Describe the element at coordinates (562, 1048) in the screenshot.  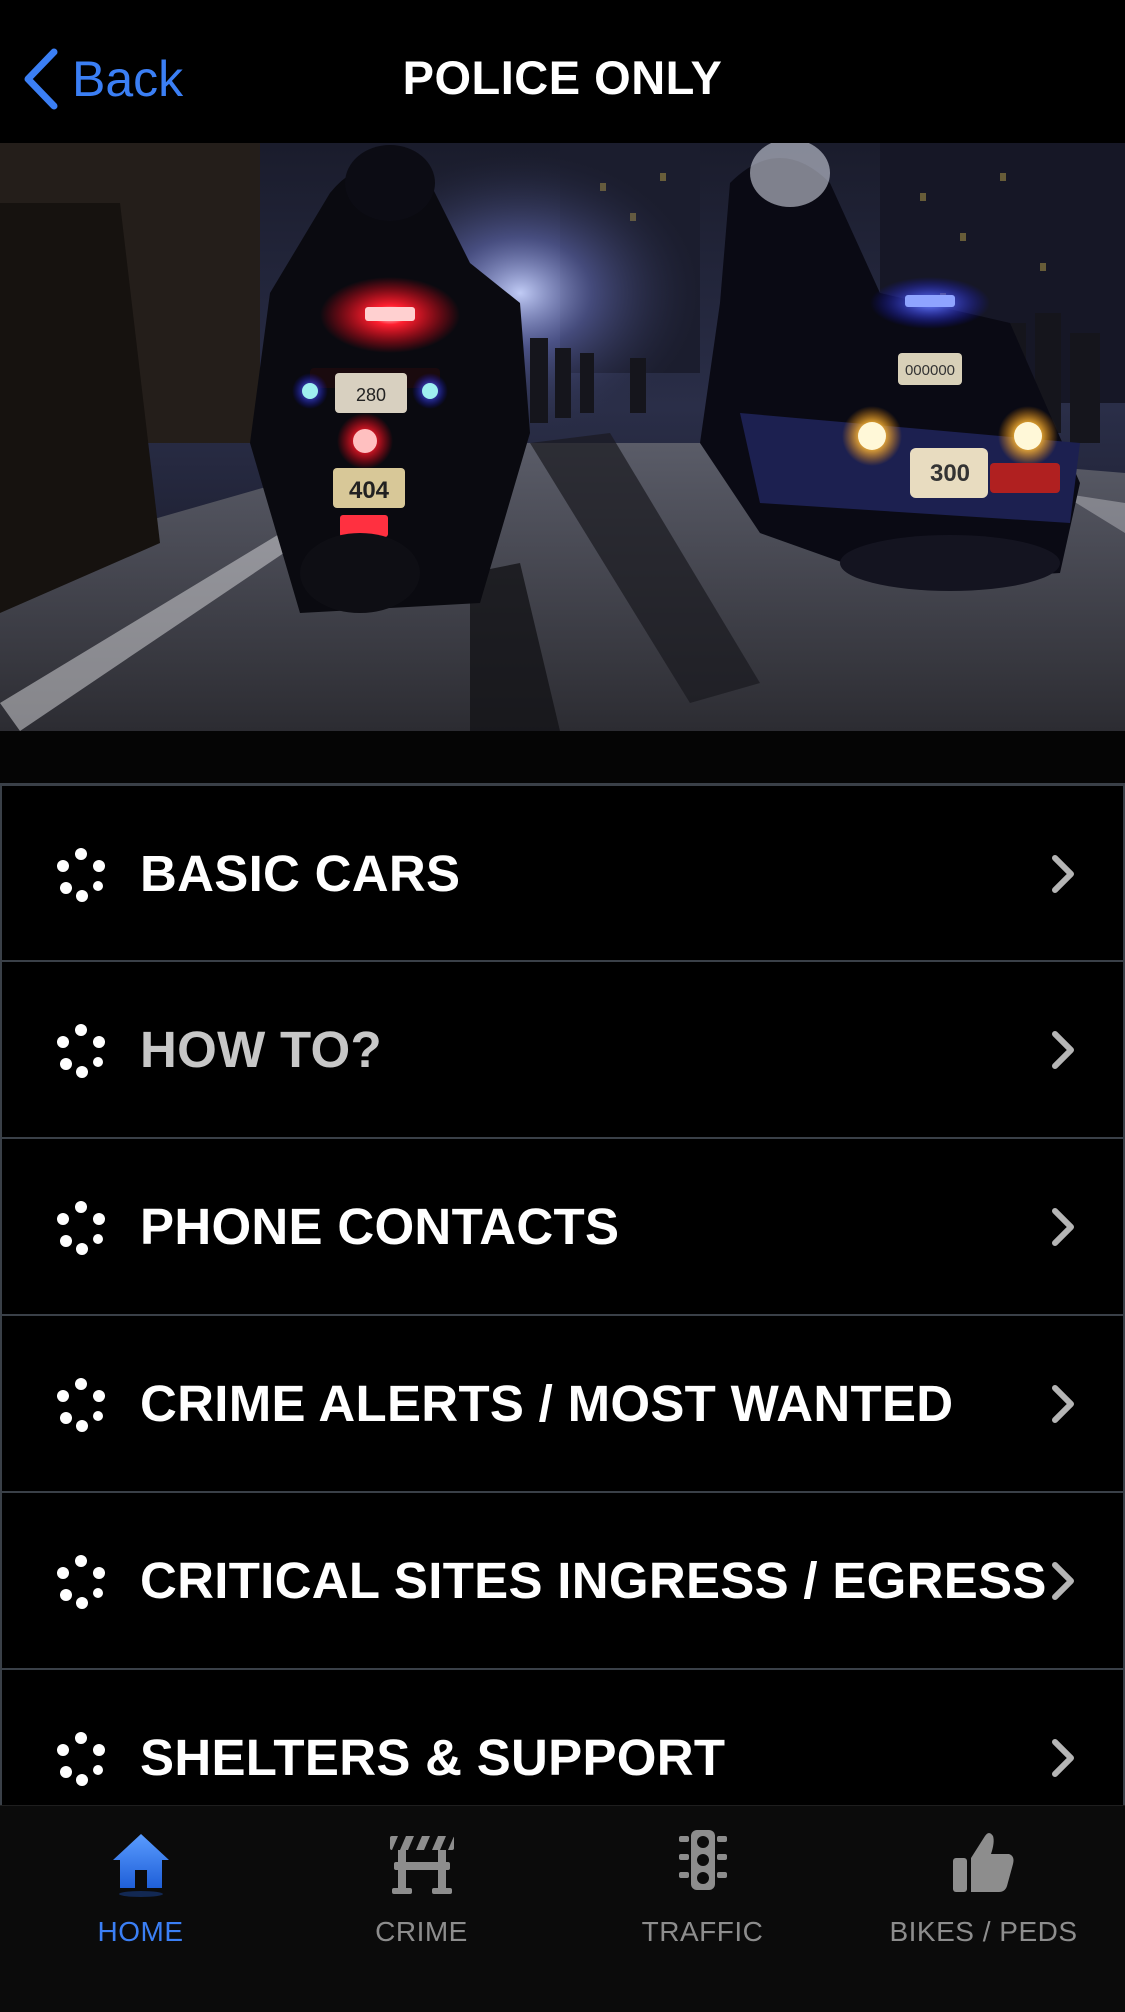
I see `menu-item-how-to: HOW TO?` at that location.